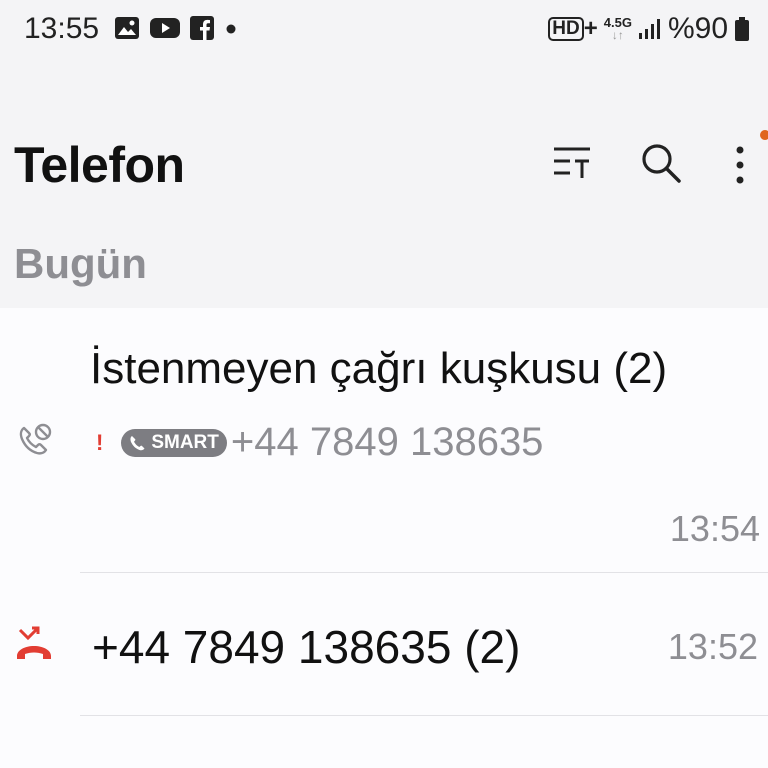 Image resolution: width=768 pixels, height=768 pixels. Describe the element at coordinates (35, 439) in the screenshot. I see `blocked-call-icon` at that location.